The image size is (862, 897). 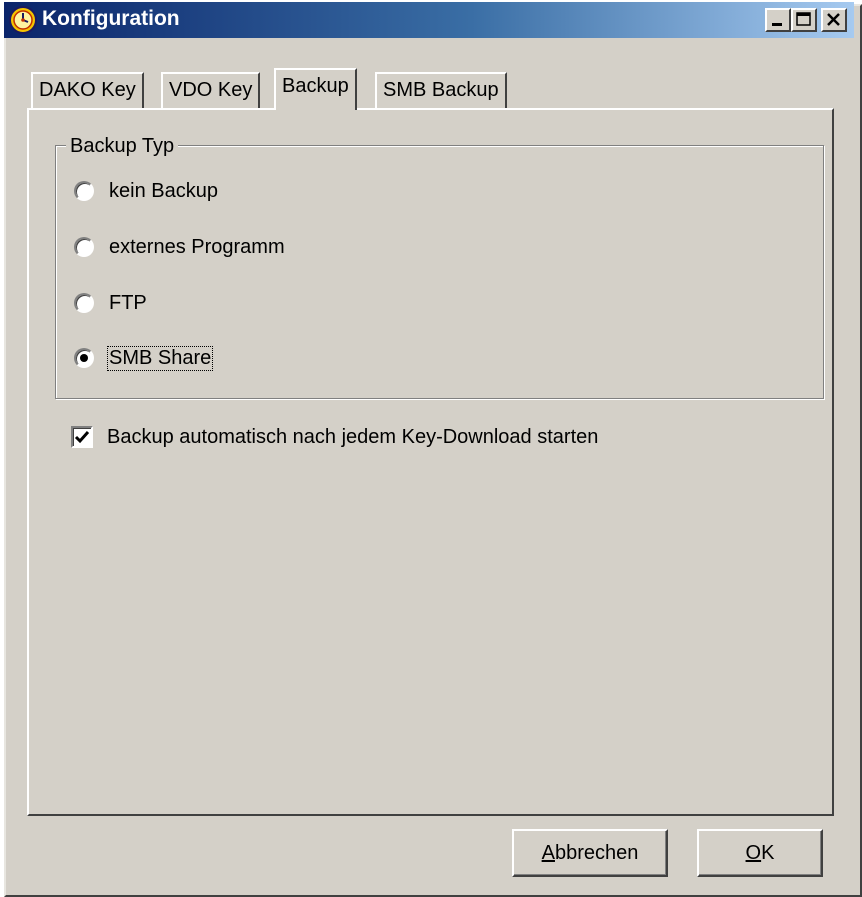 What do you see at coordinates (122, 146) in the screenshot?
I see `backup-type-legend: Backup Typ` at bounding box center [122, 146].